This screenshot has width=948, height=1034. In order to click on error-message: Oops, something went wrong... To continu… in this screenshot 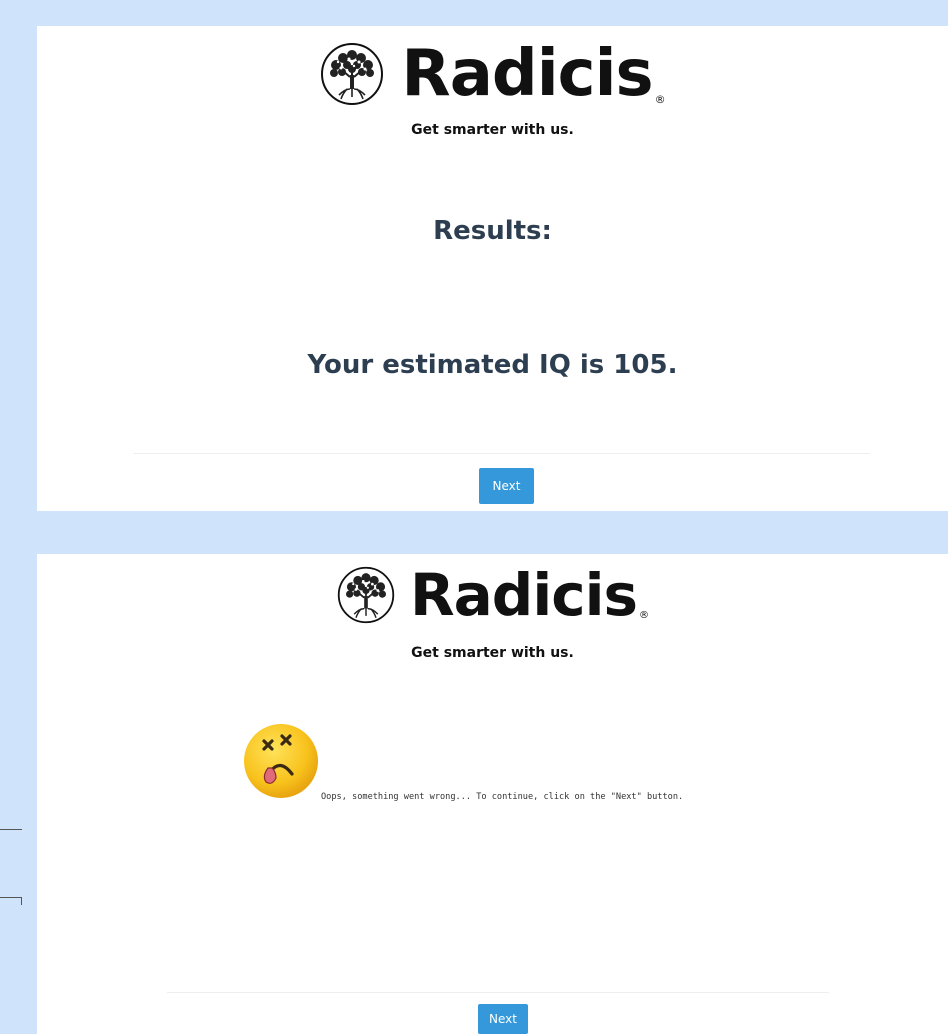, I will do `click(502, 797)`.